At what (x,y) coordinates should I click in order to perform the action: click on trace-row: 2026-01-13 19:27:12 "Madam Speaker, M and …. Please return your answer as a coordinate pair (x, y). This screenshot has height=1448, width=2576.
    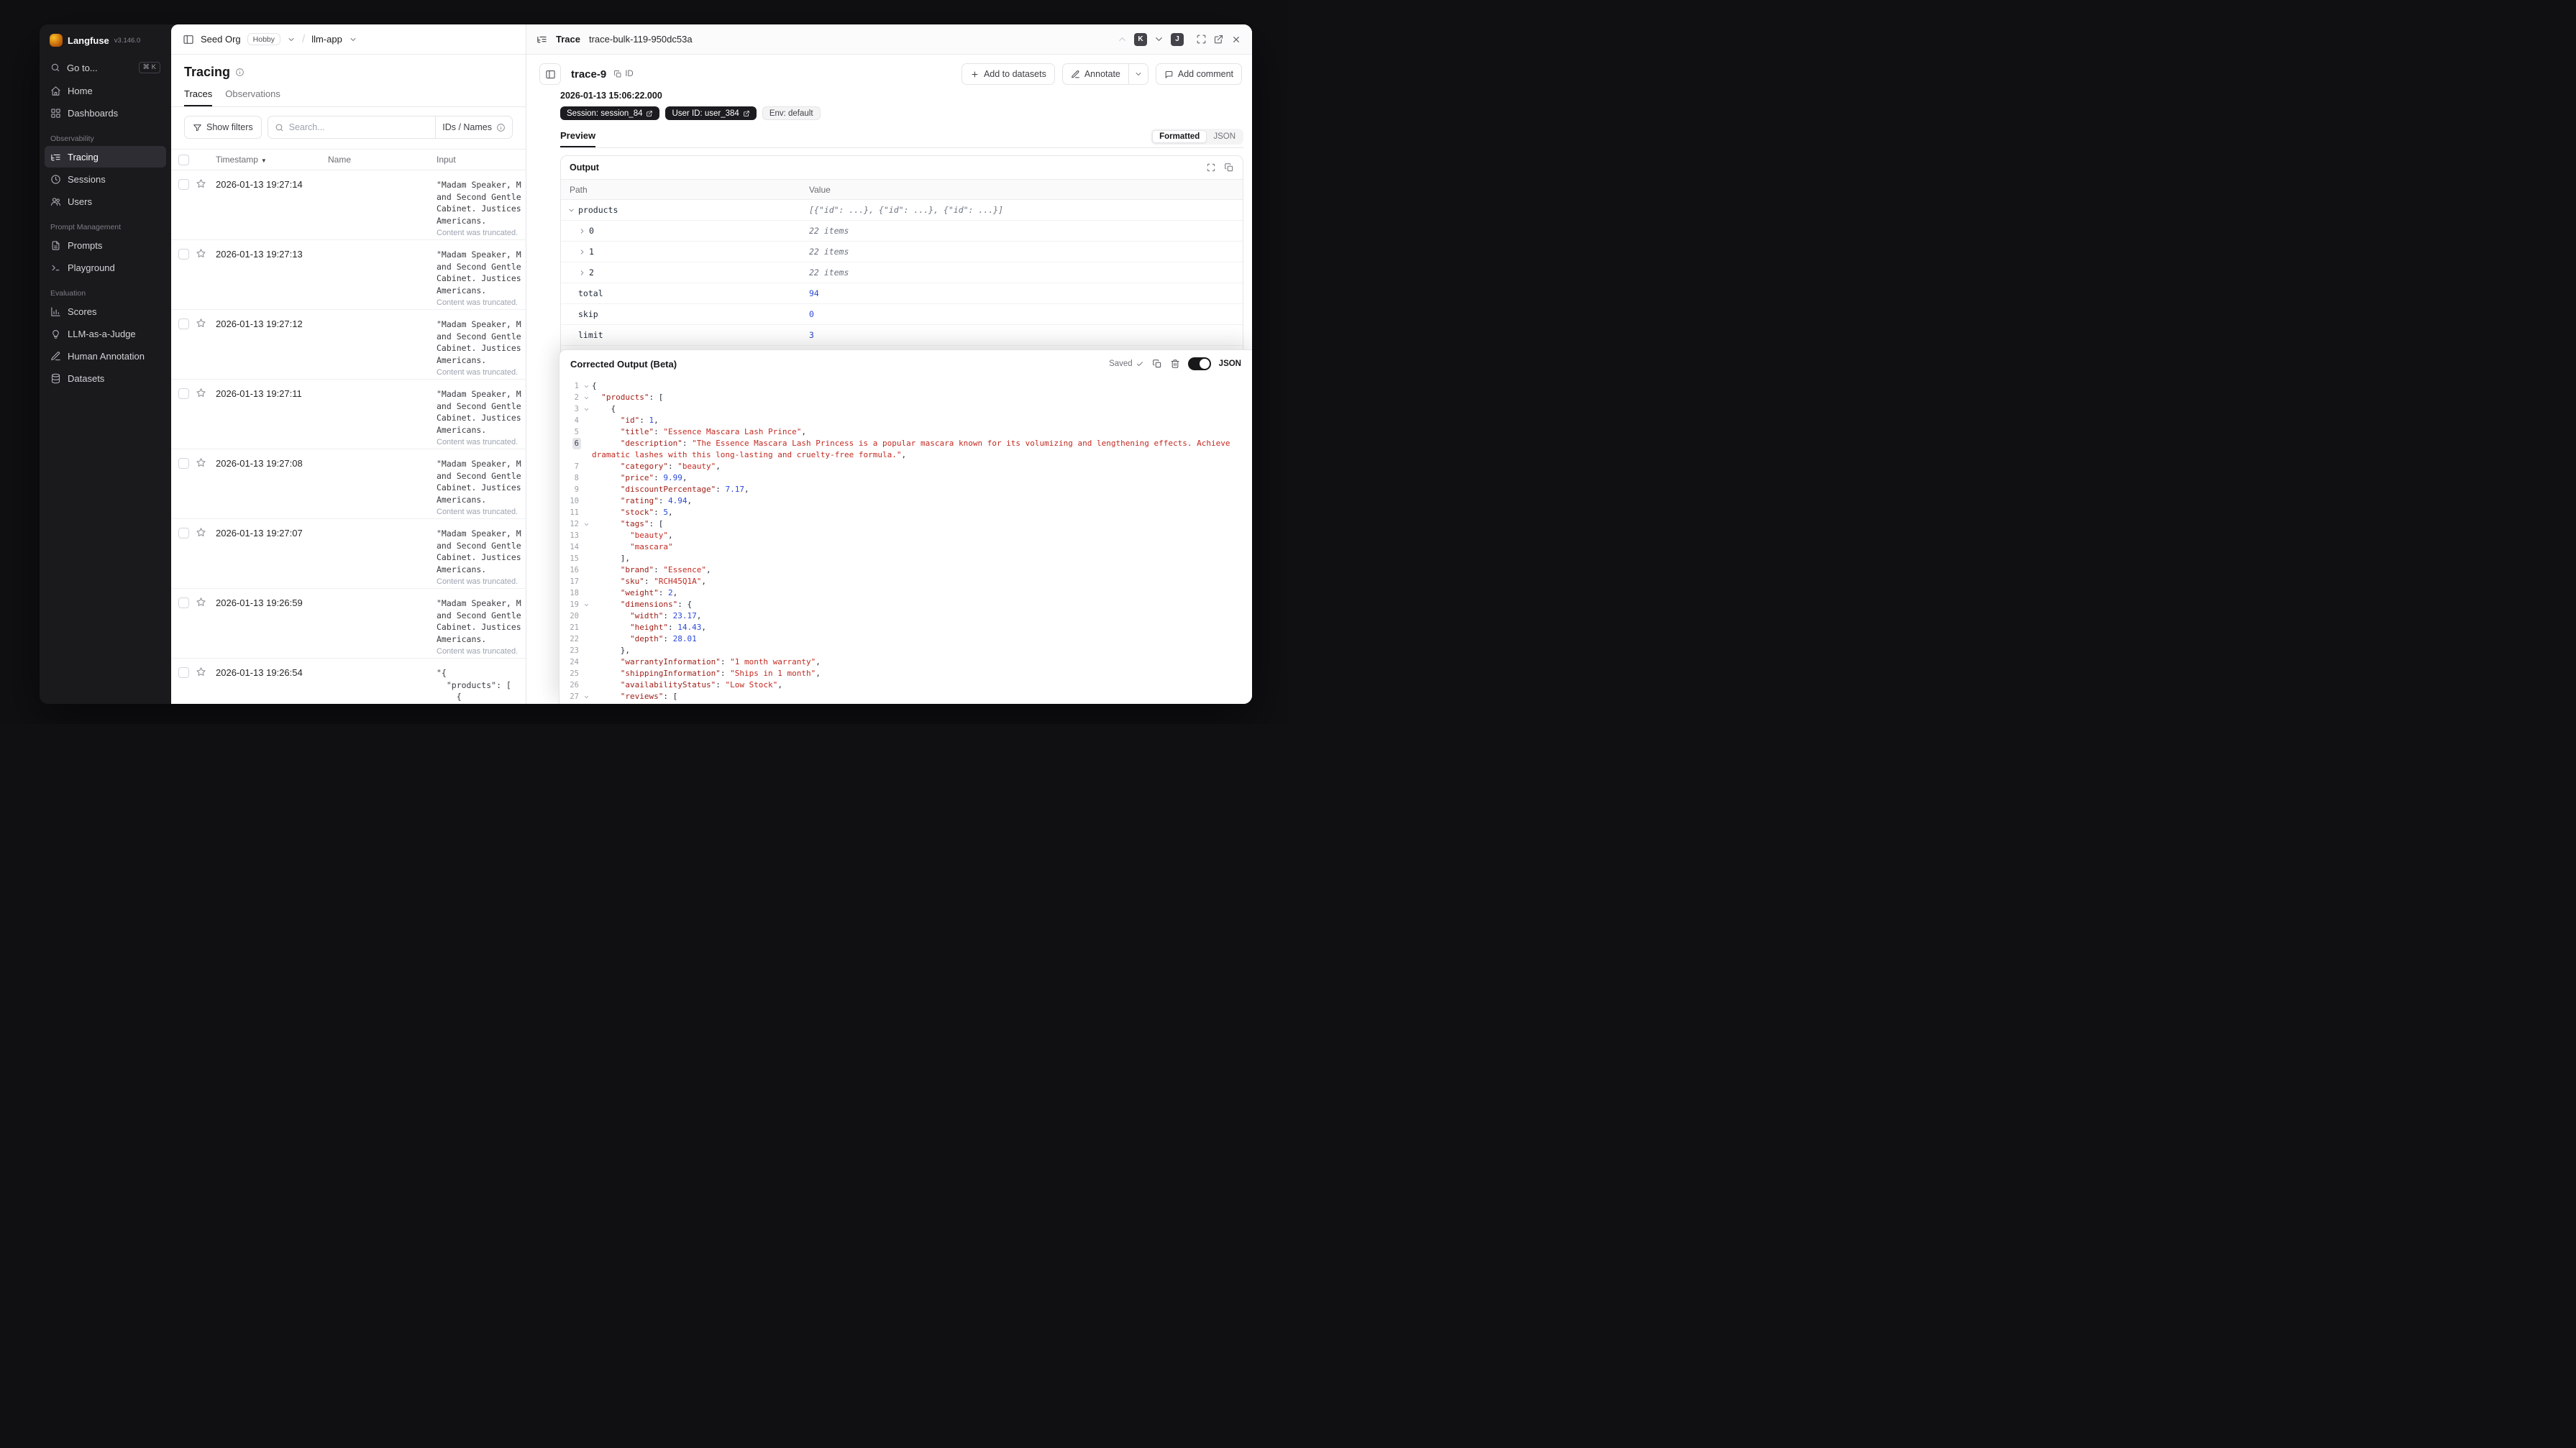
    Looking at the image, I should click on (348, 345).